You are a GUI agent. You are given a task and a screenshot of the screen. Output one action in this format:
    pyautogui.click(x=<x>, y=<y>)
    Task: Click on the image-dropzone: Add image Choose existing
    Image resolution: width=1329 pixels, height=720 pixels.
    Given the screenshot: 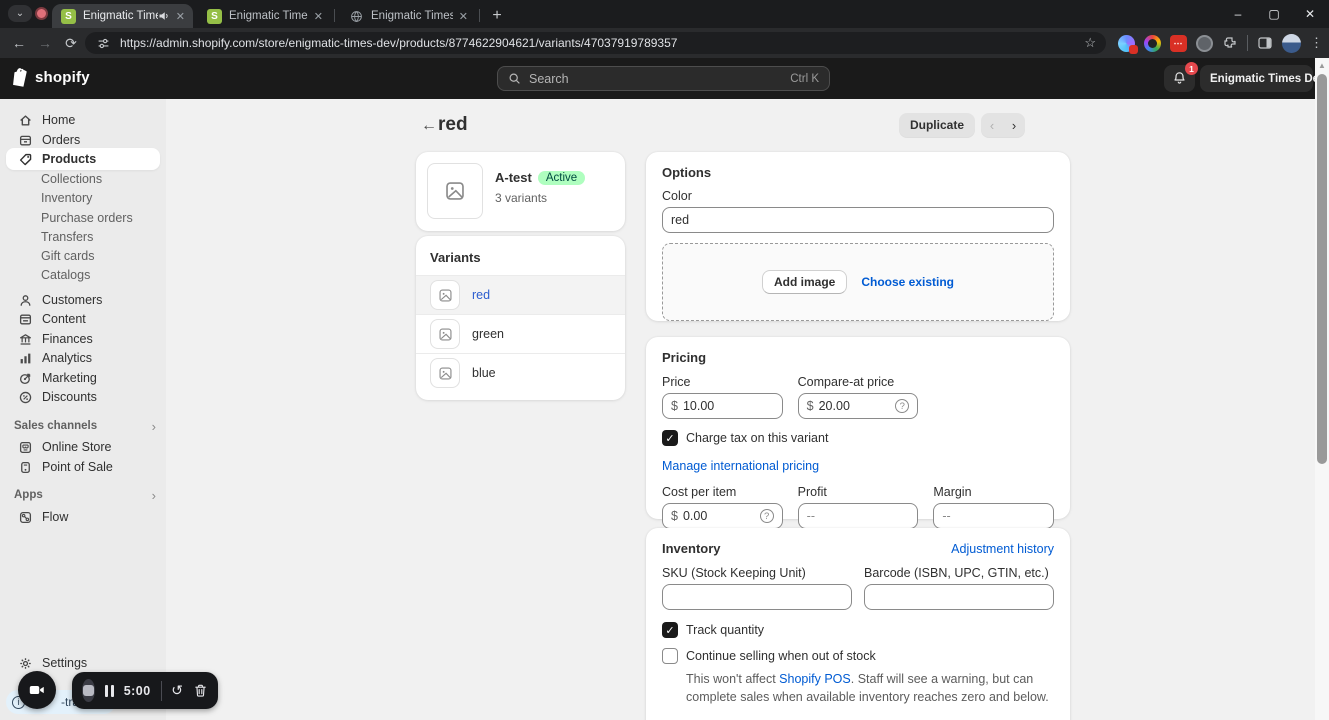 What is the action you would take?
    pyautogui.click(x=858, y=282)
    